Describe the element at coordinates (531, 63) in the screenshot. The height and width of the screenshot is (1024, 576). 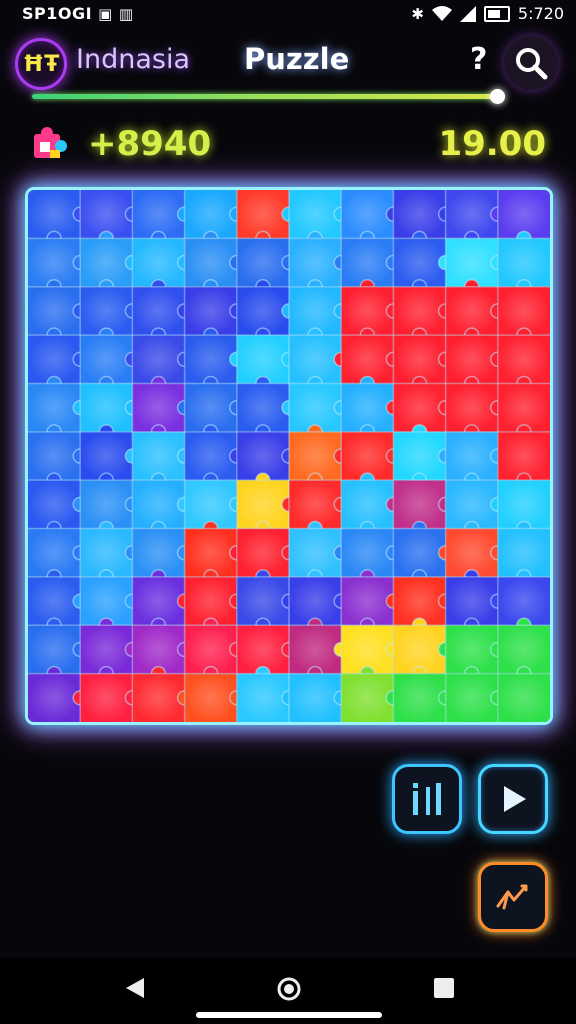
I see `search-button` at that location.